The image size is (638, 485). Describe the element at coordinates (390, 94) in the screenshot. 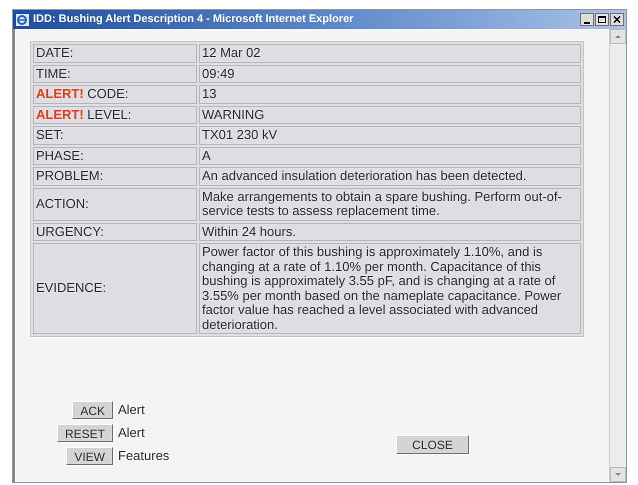

I see `field-value: 13` at that location.